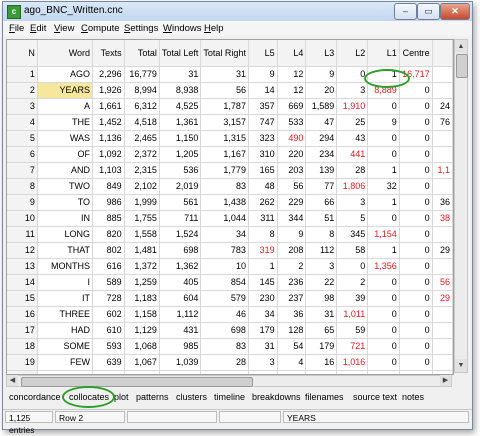 This screenshot has width=480, height=436. Describe the element at coordinates (413, 397) in the screenshot. I see `tab-notes: notes` at that location.